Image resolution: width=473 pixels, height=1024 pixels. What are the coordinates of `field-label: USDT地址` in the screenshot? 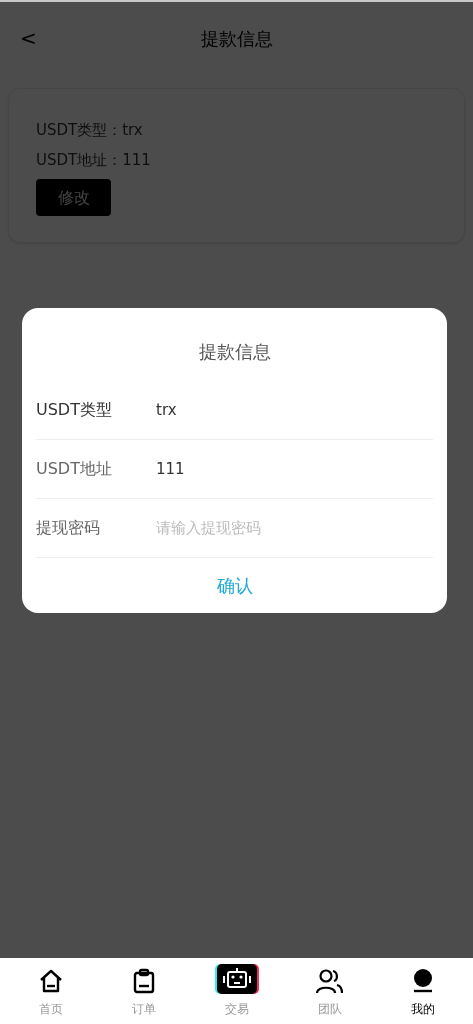 It's located at (74, 469).